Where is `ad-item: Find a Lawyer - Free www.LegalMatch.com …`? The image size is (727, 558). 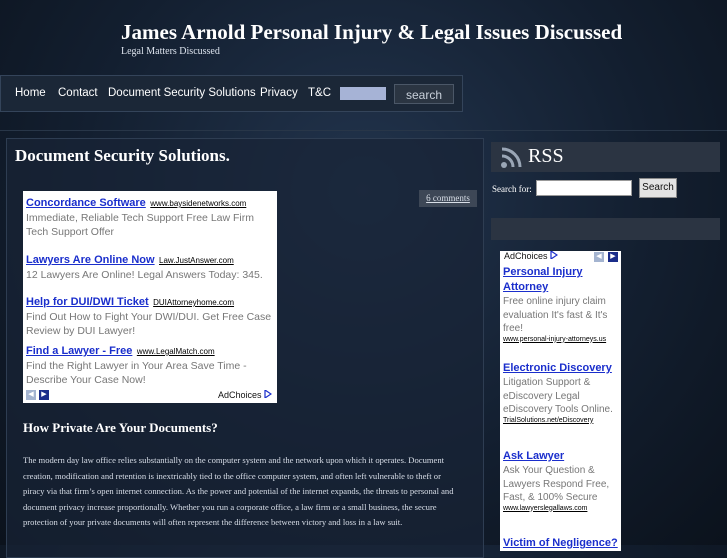 ad-item: Find a Lawyer - Free www.LegalMatch.com … is located at coordinates (151, 364).